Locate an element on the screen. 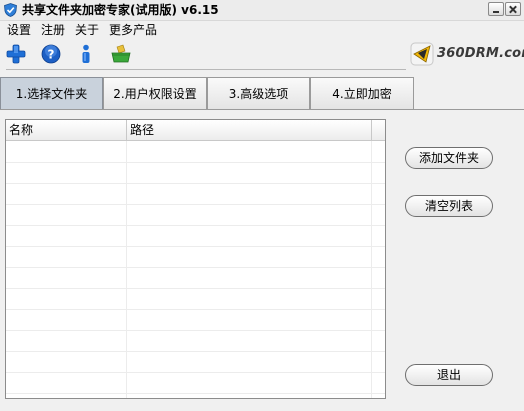 The width and height of the screenshot is (524, 411). menu-register: 注册 is located at coordinates (53, 30).